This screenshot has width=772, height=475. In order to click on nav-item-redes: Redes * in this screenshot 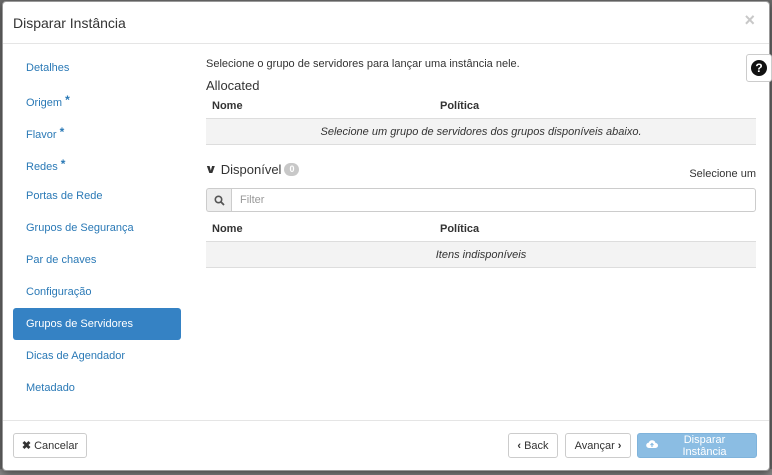, I will do `click(97, 164)`.